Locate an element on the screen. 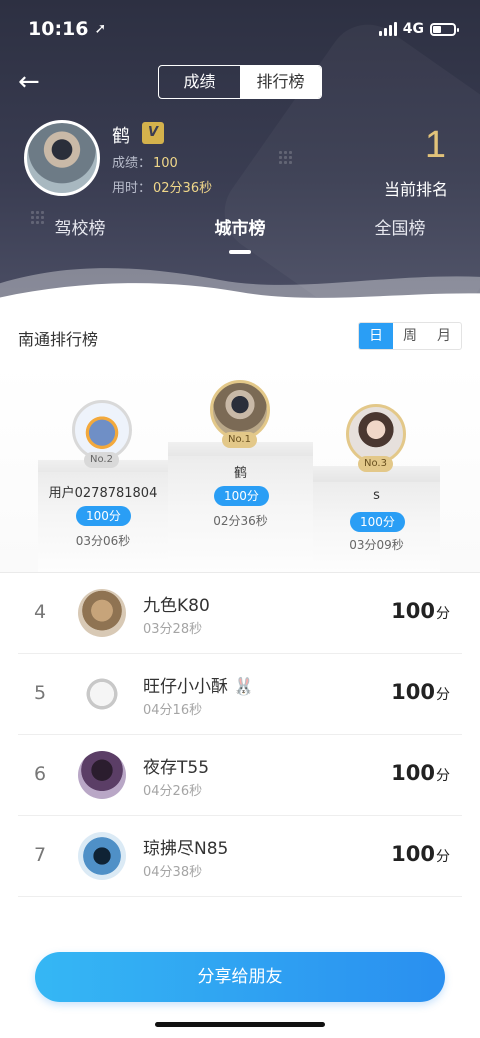 Image resolution: width=480 pixels, height=1038 pixels. user-time-line: 用时： 02分36秒 is located at coordinates (162, 186).